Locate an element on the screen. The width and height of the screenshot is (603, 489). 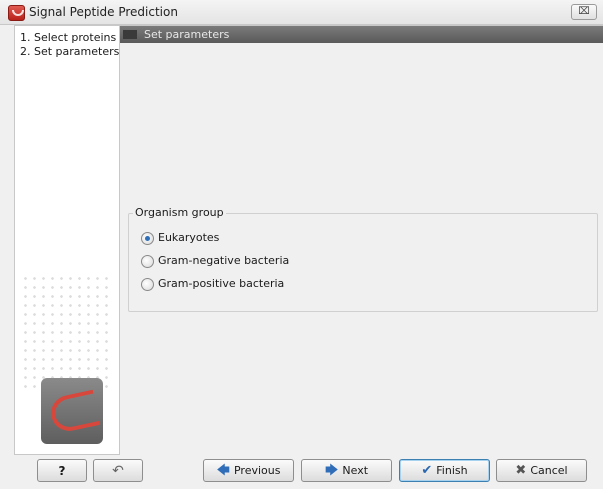
close-button: ⌧ is located at coordinates (584, 12).